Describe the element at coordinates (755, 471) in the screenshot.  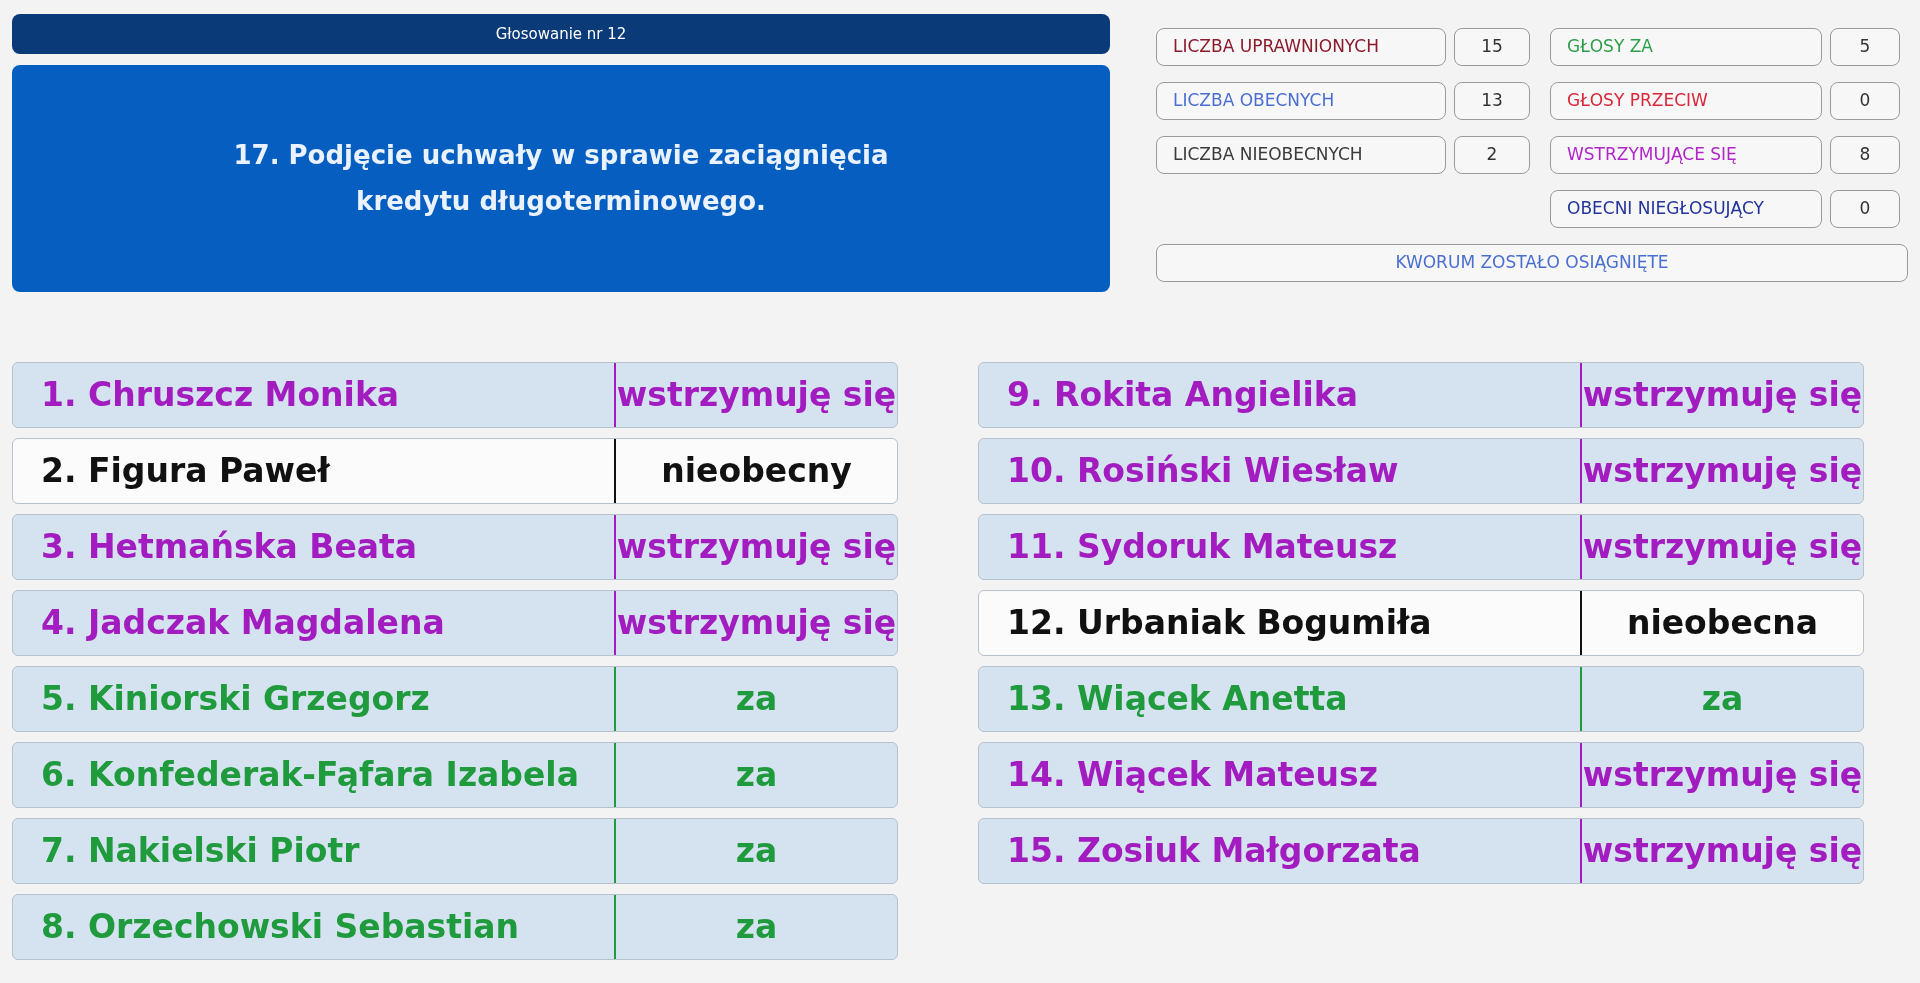
I see `vote-result: nieobecny` at that location.